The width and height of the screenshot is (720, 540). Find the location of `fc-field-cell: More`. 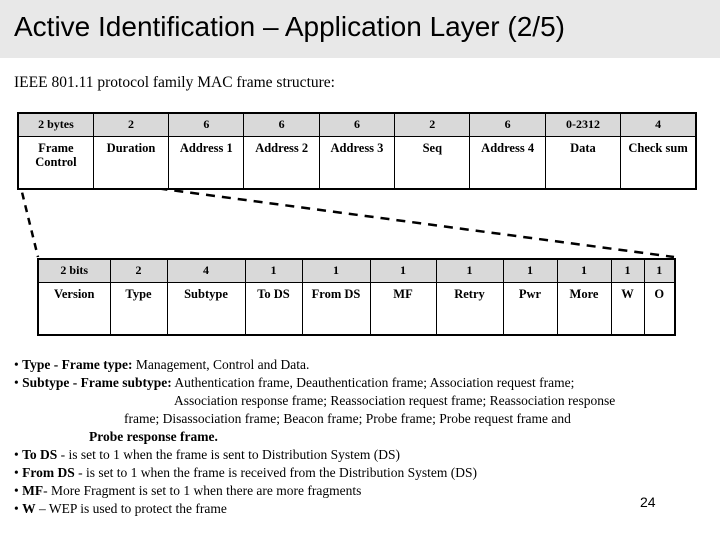

fc-field-cell: More is located at coordinates (584, 309).